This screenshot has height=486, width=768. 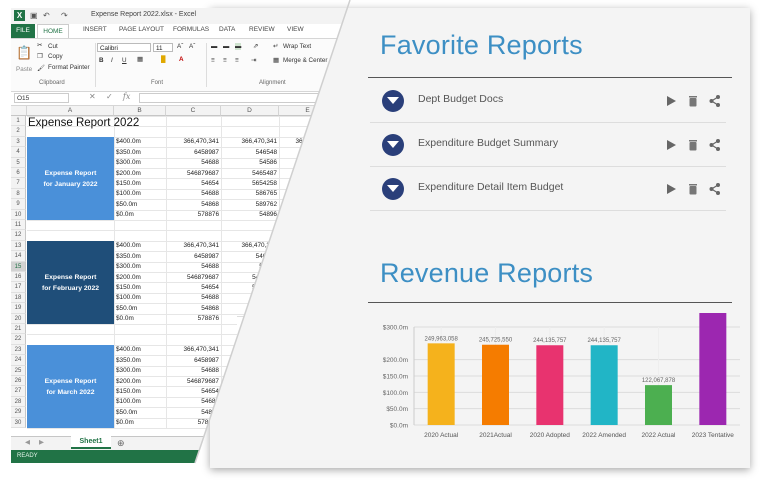 I want to click on format-painter-button: Format Painter, so click(x=69, y=67).